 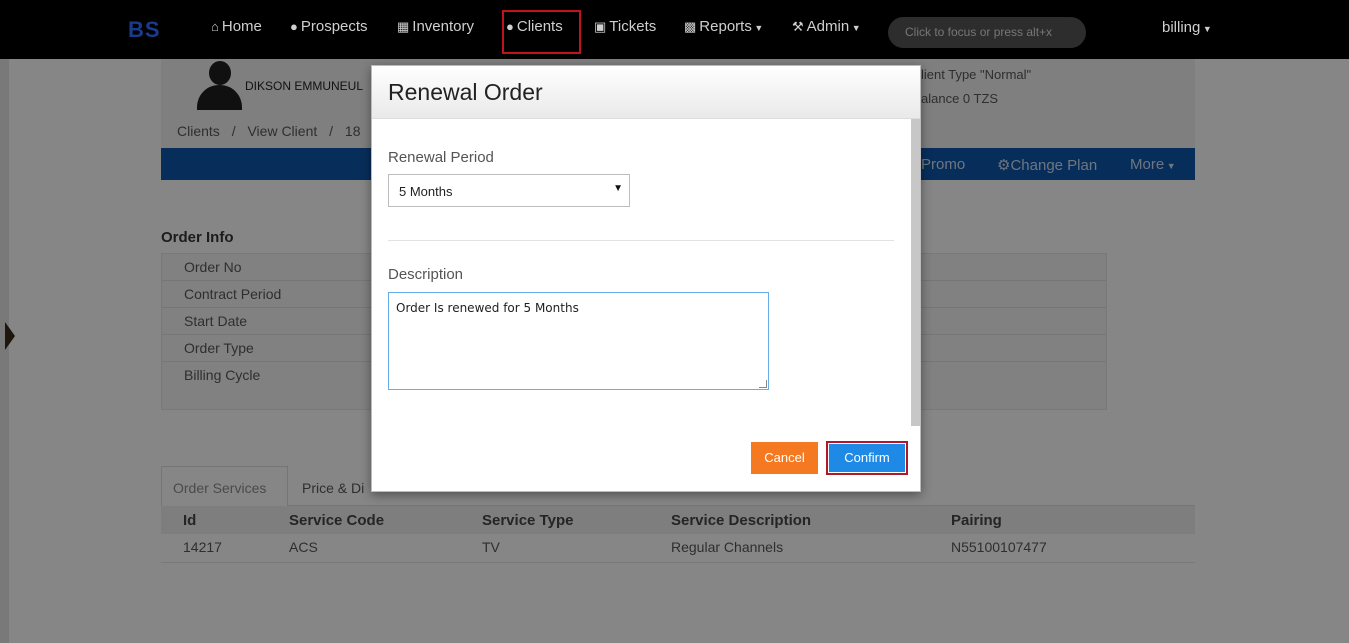 I want to click on nav-admin: ⚒ Admin ▼, so click(x=826, y=26).